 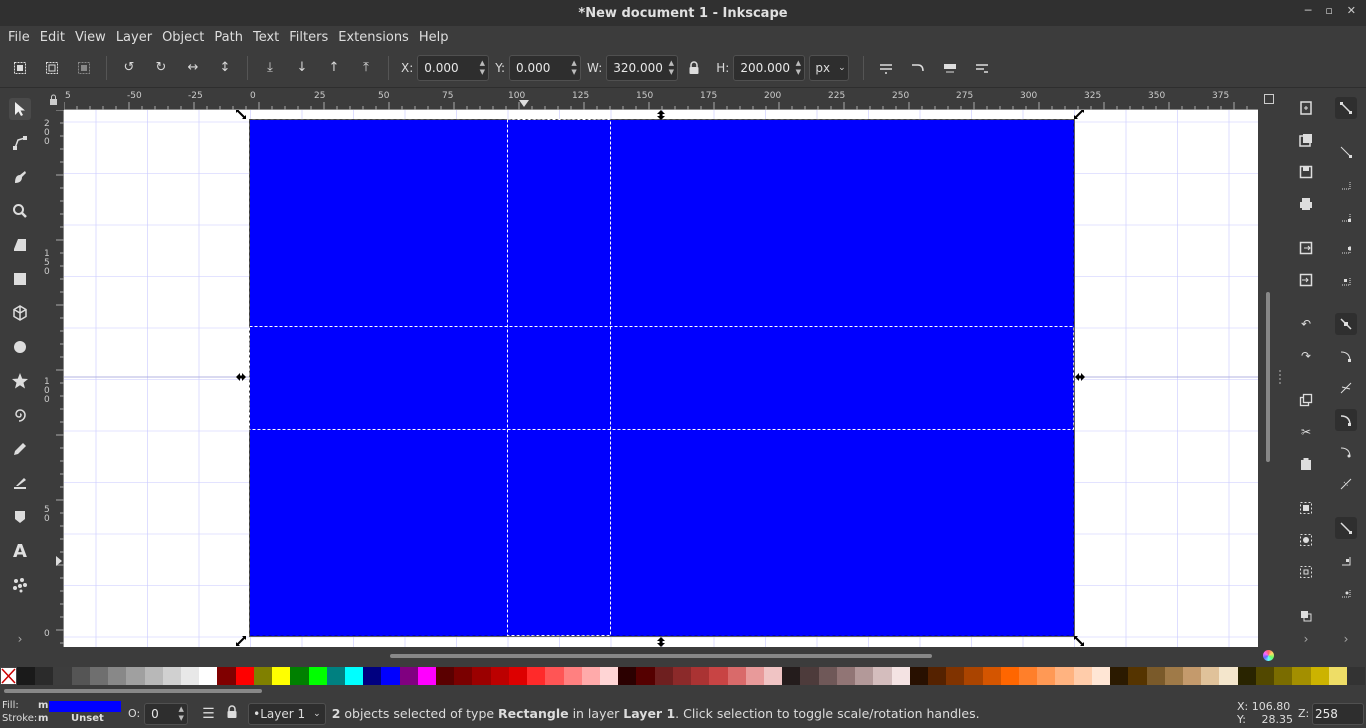 What do you see at coordinates (19, 37) in the screenshot?
I see `menu-file: File` at bounding box center [19, 37].